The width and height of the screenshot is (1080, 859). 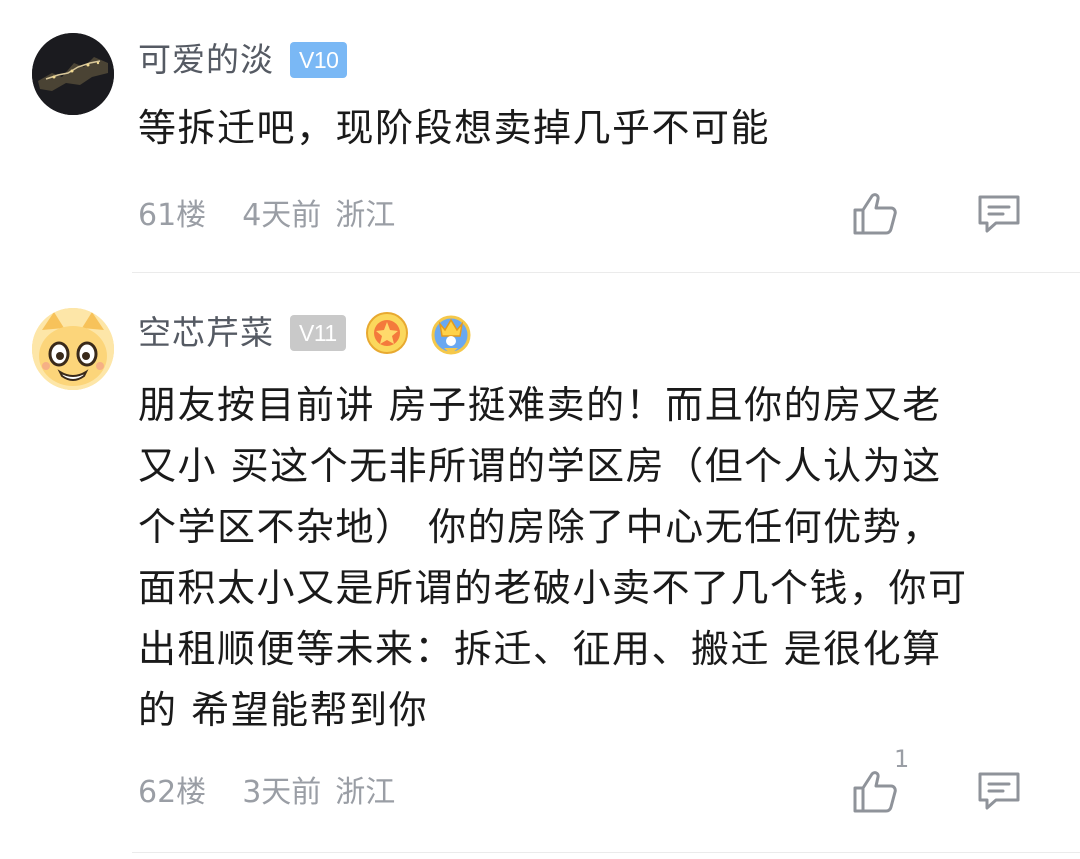 I want to click on comment-text-line: 又小 买这个无非所谓的学区房（但个人认为这, so click(x=540, y=466).